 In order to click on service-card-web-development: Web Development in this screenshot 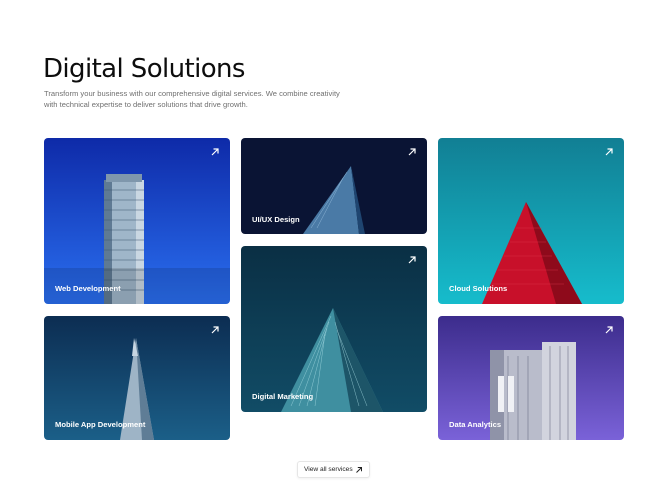, I will do `click(137, 221)`.